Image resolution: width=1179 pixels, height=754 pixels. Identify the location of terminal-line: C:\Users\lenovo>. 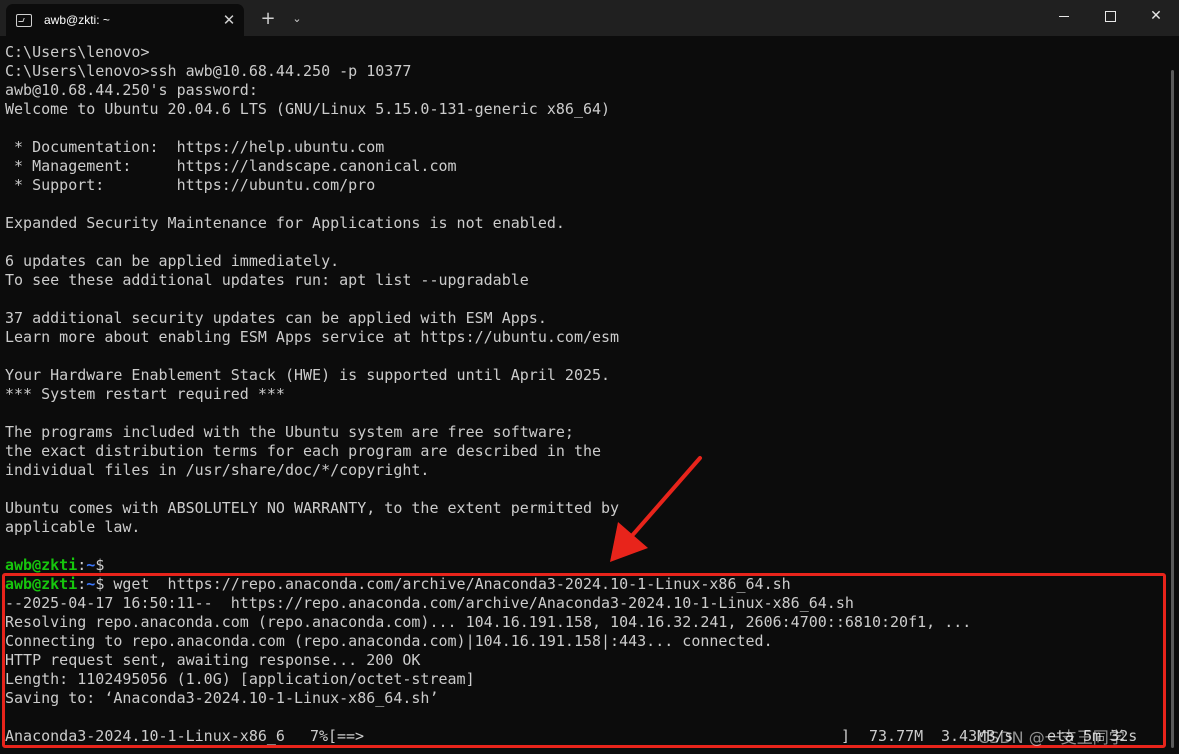
(77, 52).